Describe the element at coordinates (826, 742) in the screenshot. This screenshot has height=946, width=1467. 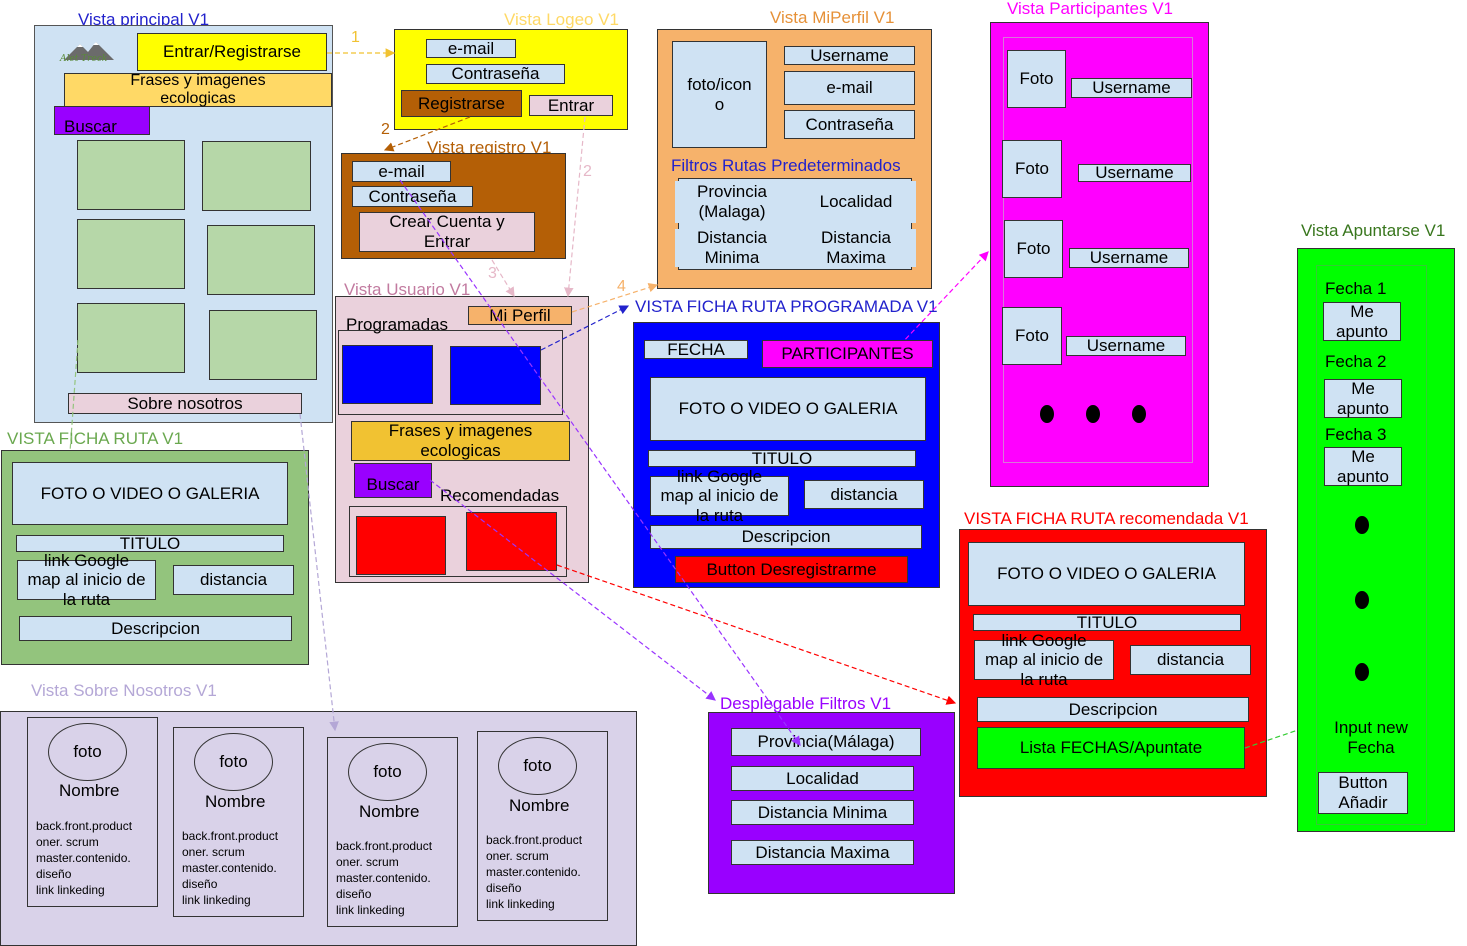
I see `filter-province: Provincia(Málaga)` at that location.